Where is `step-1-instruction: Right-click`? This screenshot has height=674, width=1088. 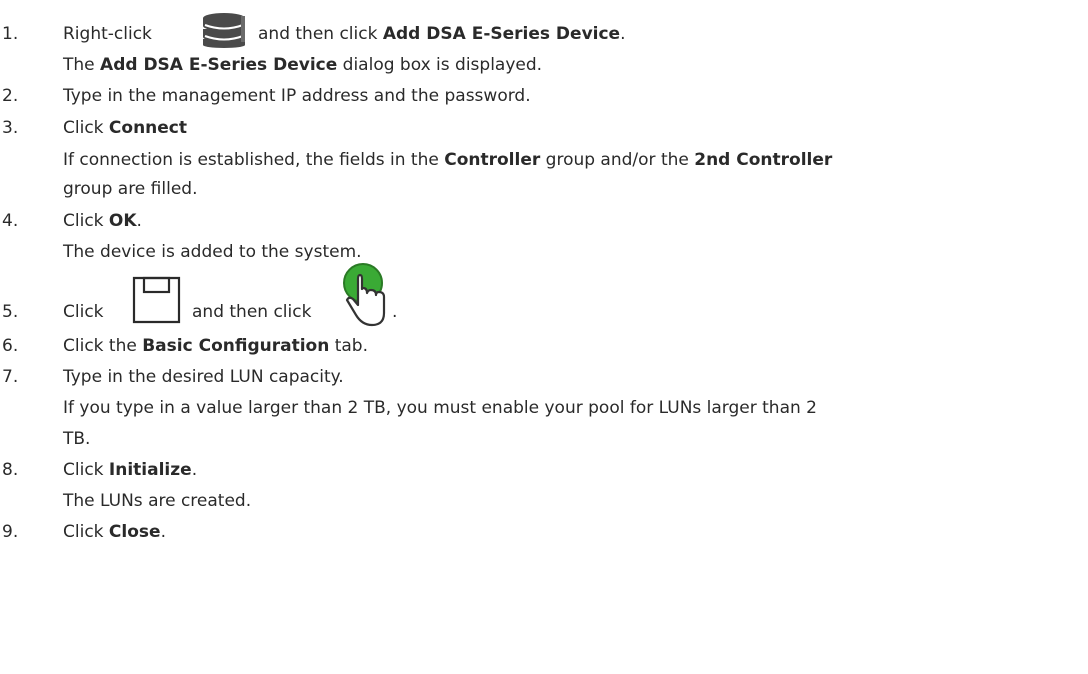 step-1-instruction: Right-click is located at coordinates (107, 34).